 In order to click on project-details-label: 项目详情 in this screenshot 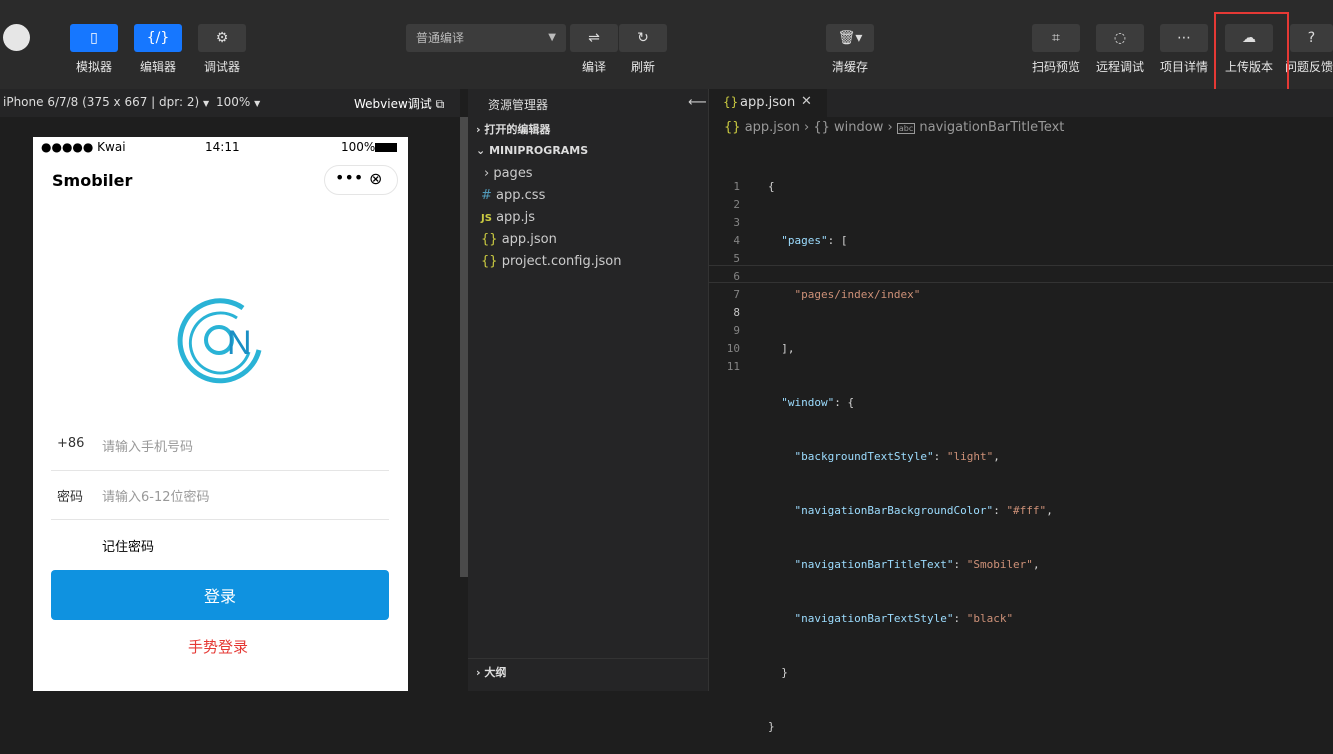, I will do `click(1183, 67)`.